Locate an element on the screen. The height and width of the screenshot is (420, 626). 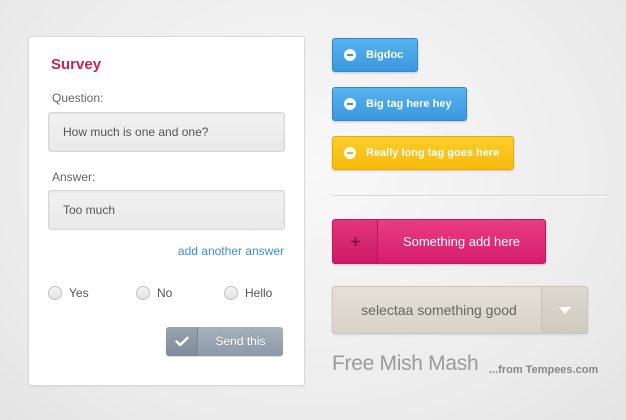
tag-big-tag-here-hey: Big tag here hey is located at coordinates (399, 104).